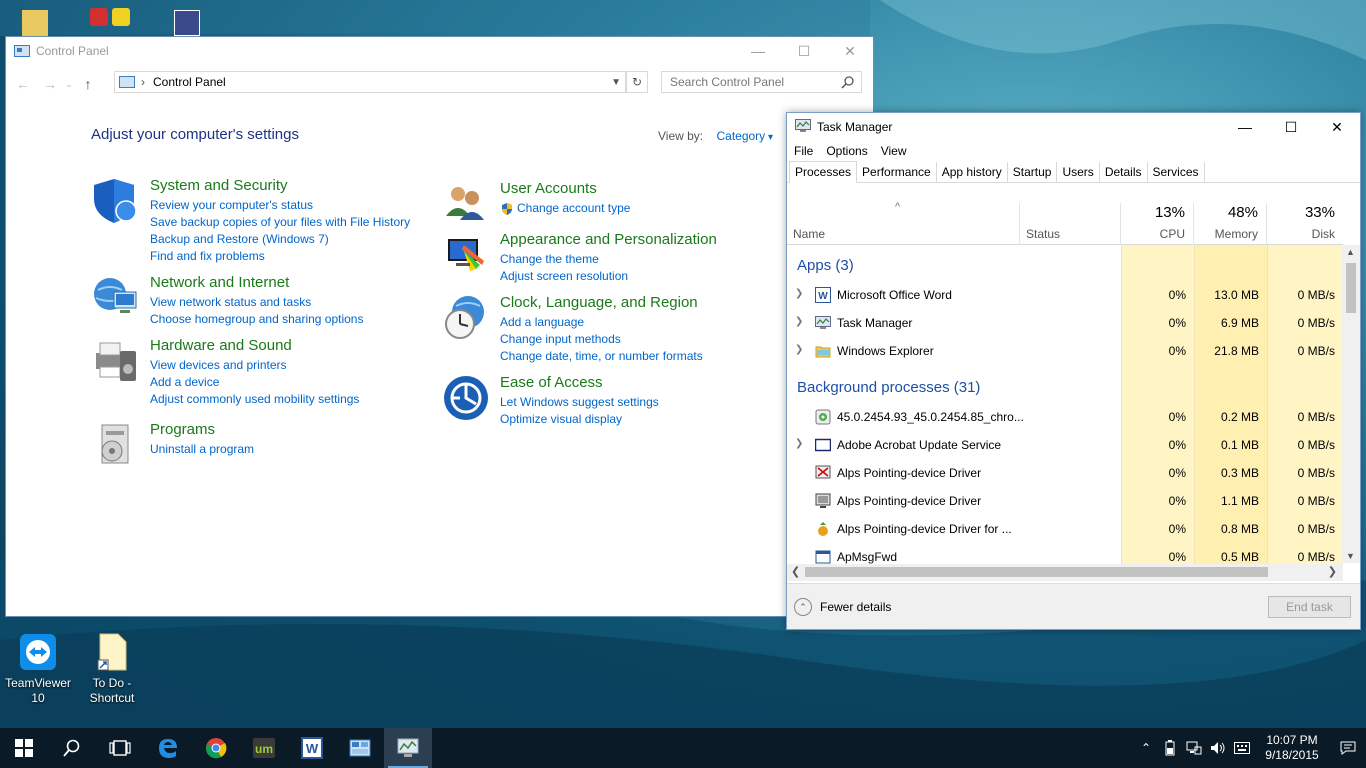  Describe the element at coordinates (1124, 172) in the screenshot. I see `tab-details: Details` at that location.